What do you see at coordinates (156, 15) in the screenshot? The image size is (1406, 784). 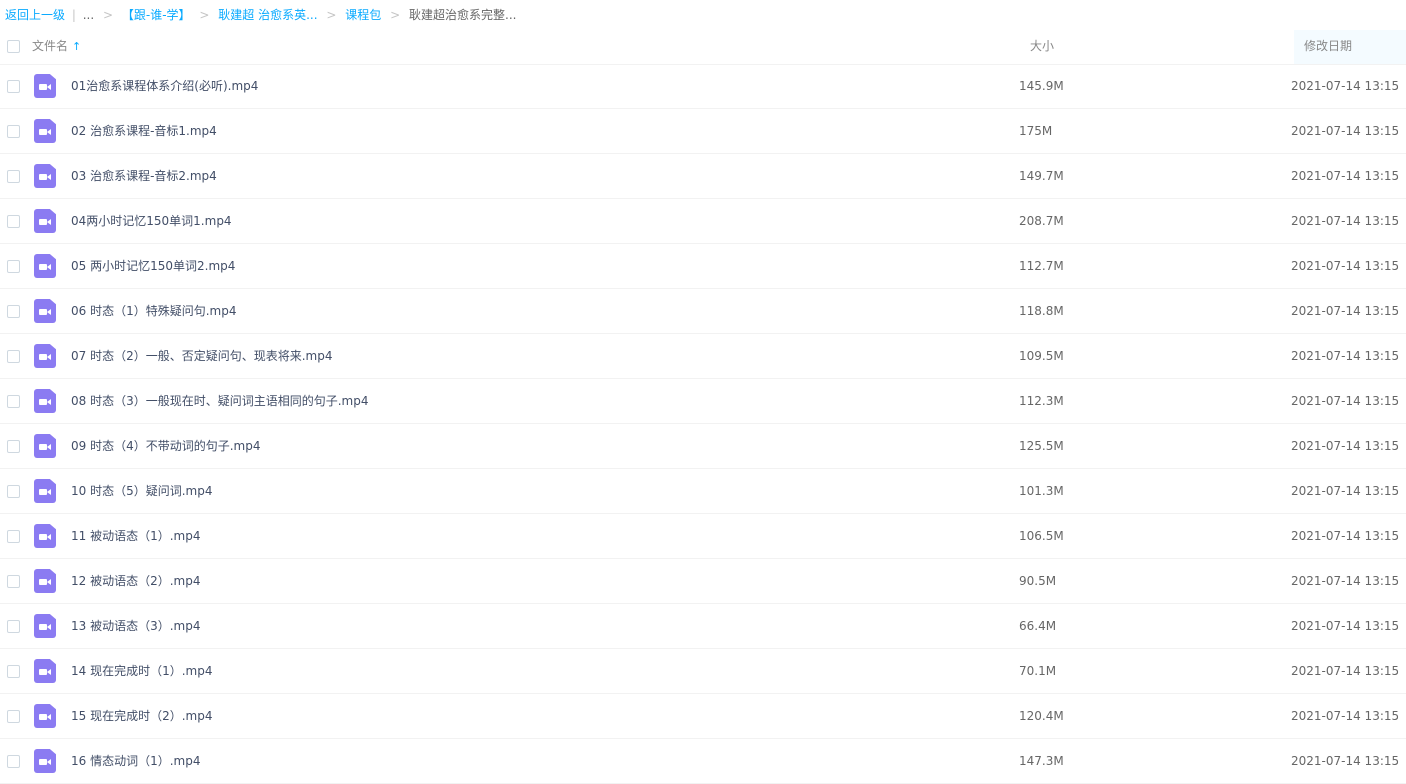 I see `breadcrumb-item: 【跟-谁-学】` at bounding box center [156, 15].